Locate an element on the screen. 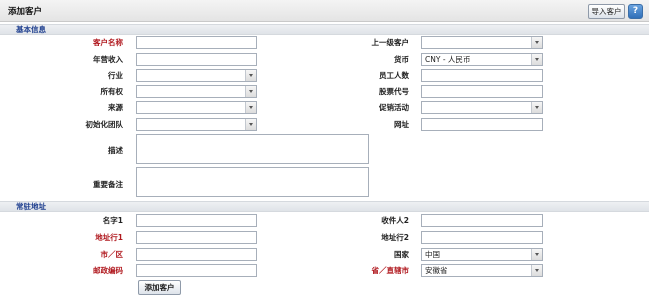  customer-name-label: 客户名称 is located at coordinates (108, 42).